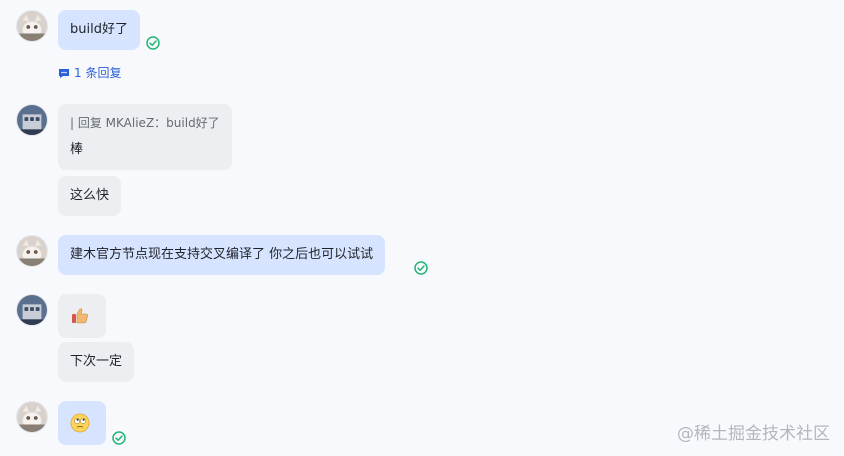 This screenshot has width=844, height=456. I want to click on message-bubble: build好了, so click(99, 30).